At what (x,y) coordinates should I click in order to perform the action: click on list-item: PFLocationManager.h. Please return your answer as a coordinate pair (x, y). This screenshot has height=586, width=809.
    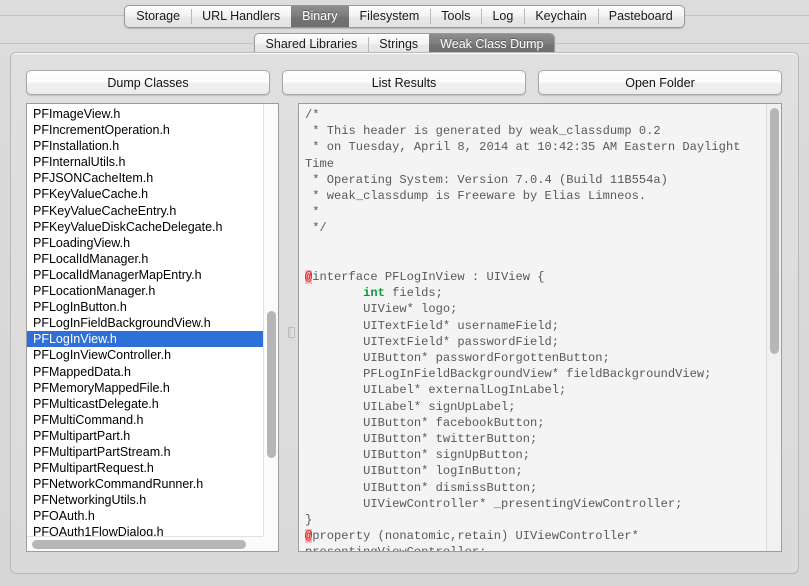
    Looking at the image, I should click on (145, 291).